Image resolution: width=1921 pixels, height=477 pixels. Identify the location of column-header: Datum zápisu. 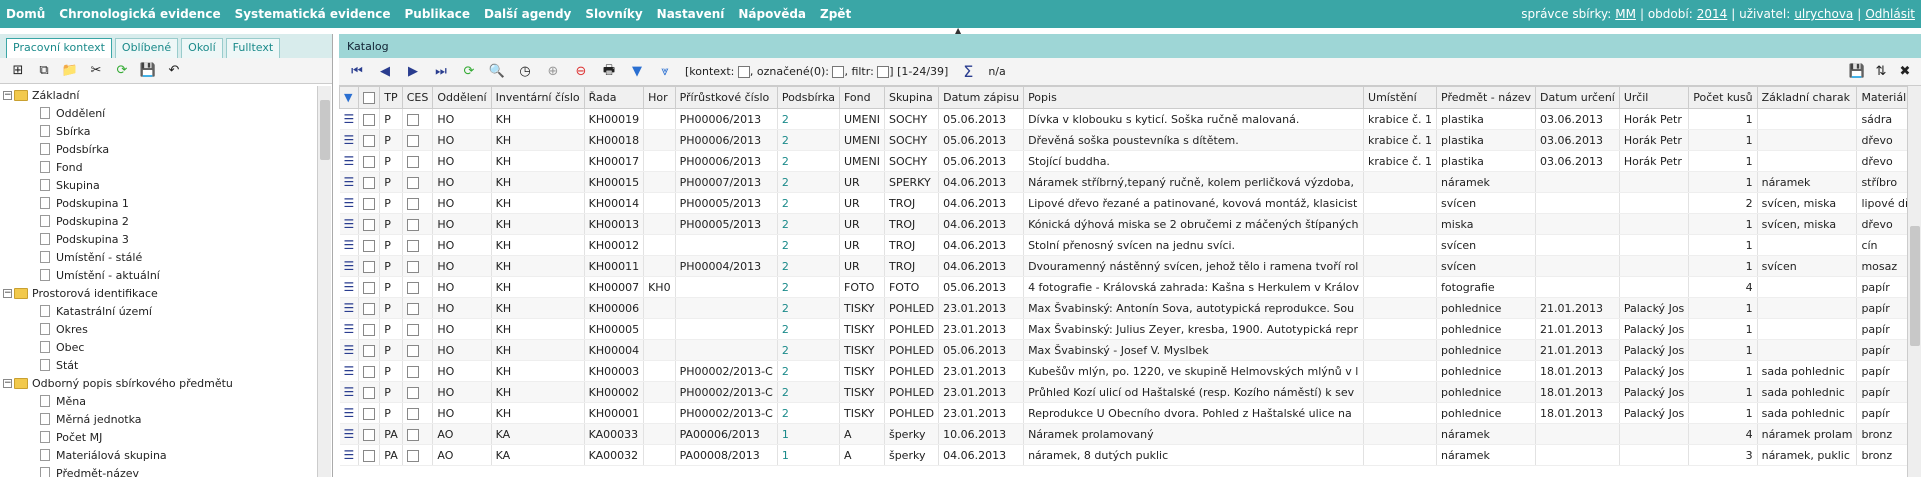
(981, 97).